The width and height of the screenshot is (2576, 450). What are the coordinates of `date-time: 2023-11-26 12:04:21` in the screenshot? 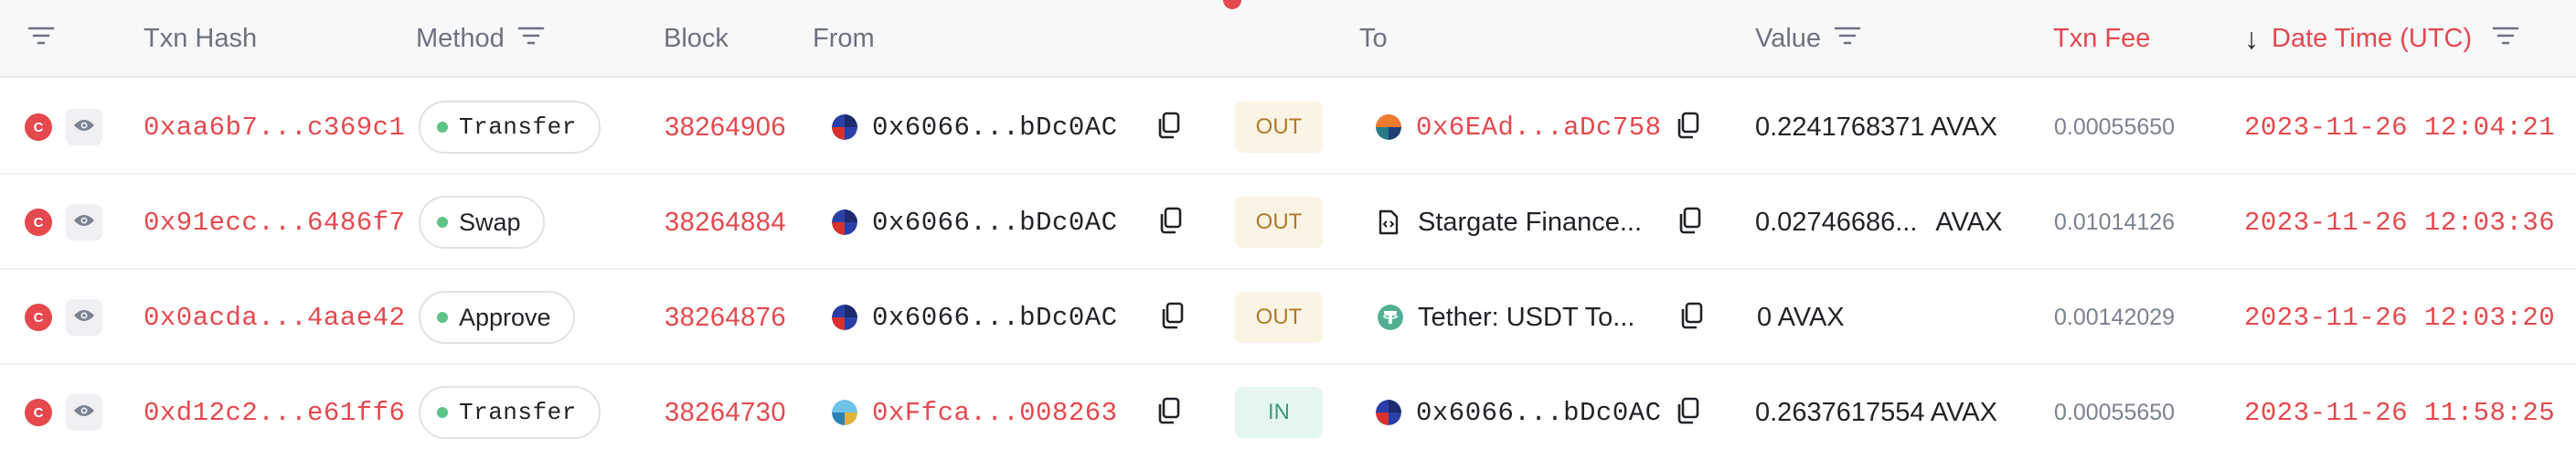 It's located at (2400, 128).